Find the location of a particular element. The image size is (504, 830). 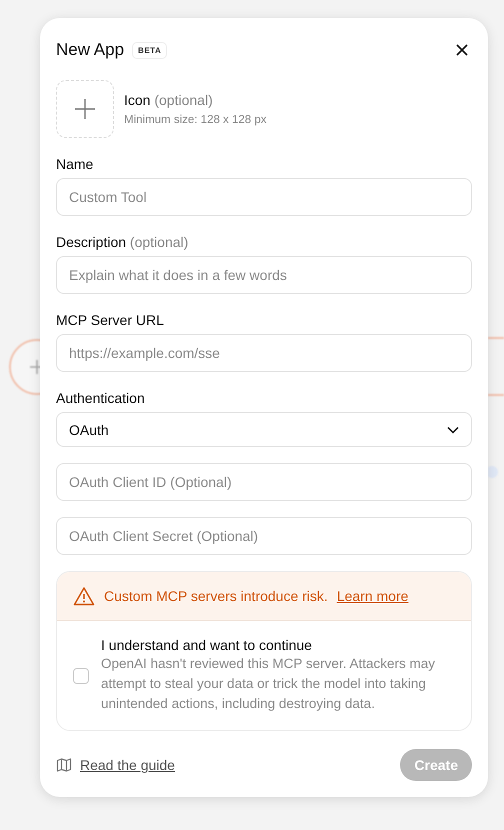

chevron-down-icon is located at coordinates (453, 430).